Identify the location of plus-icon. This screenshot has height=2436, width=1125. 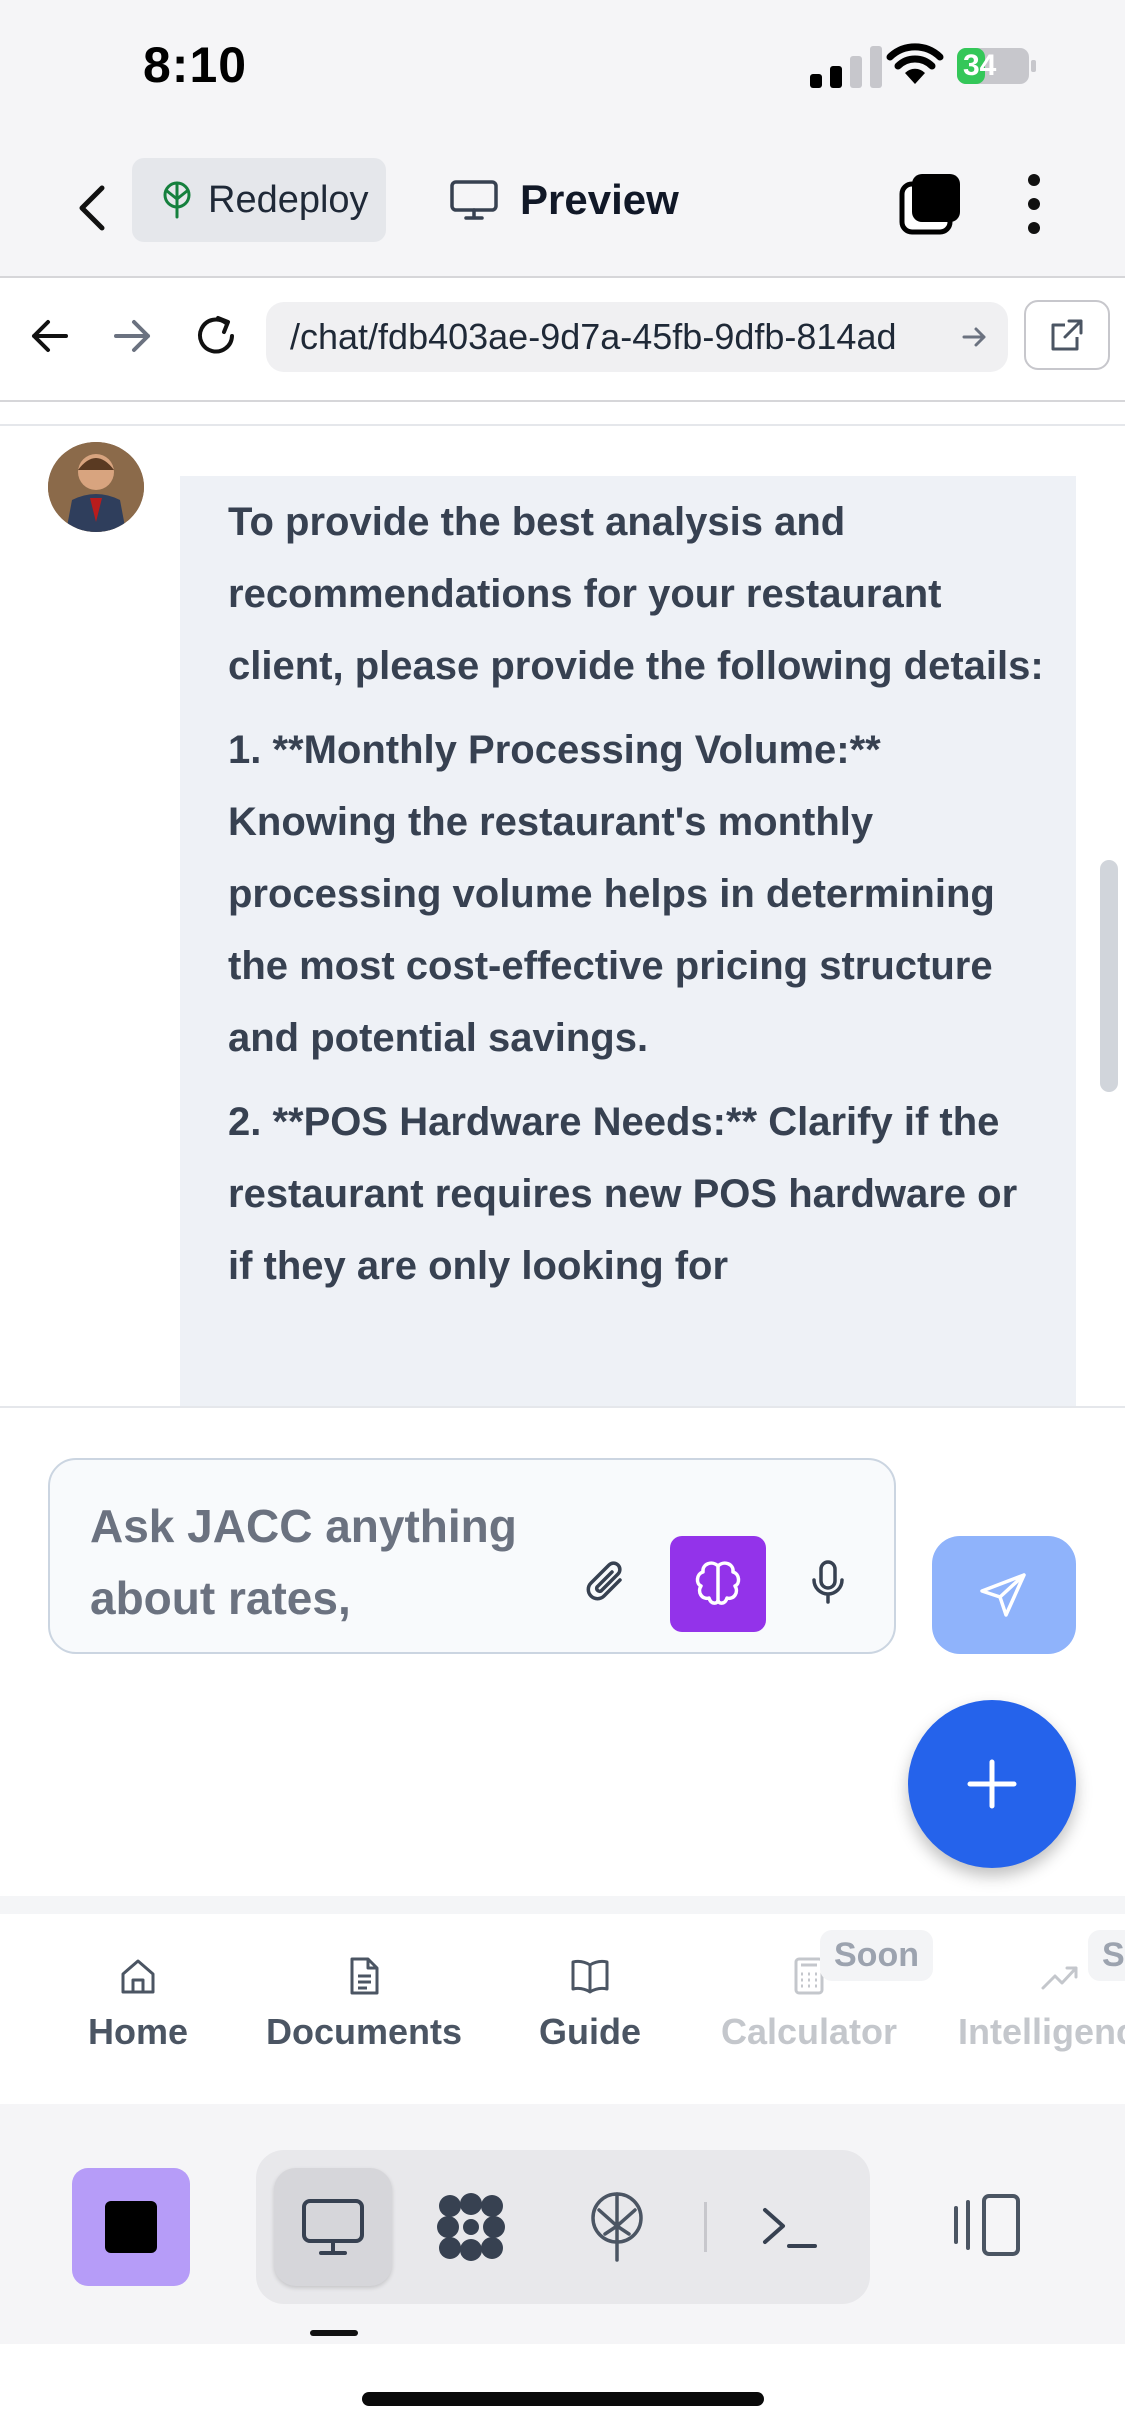
(992, 1784).